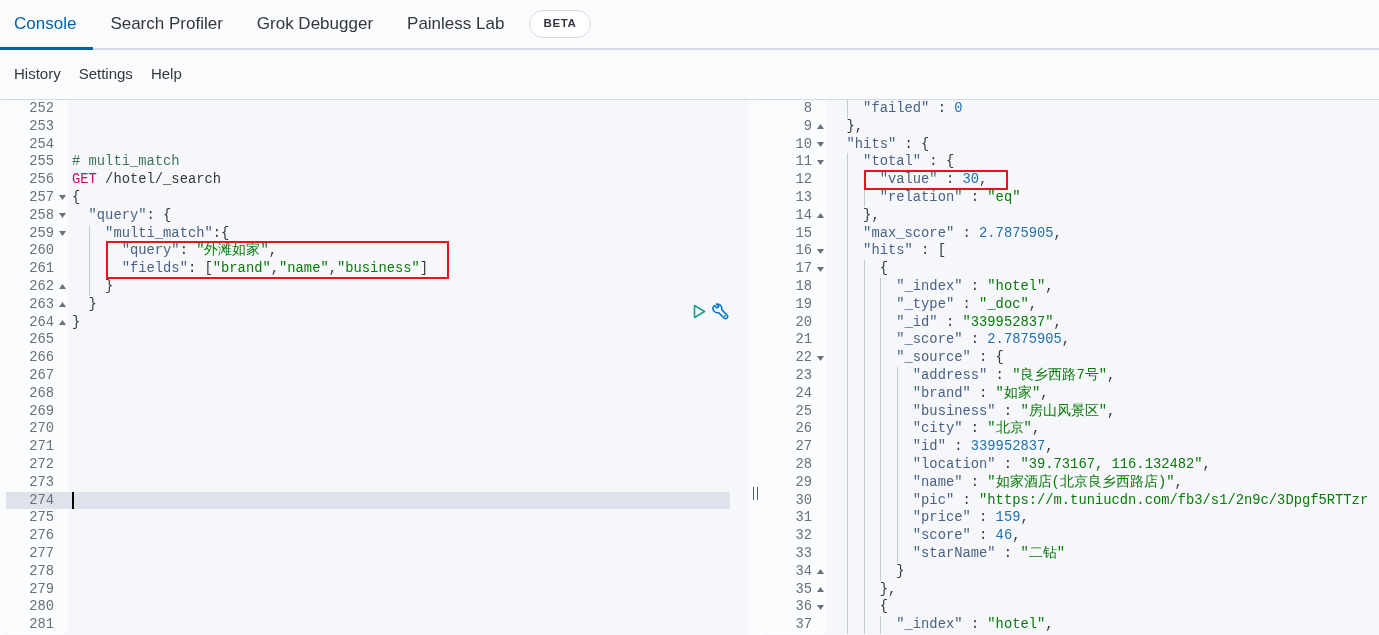 The height and width of the screenshot is (635, 1379). What do you see at coordinates (42, 411) in the screenshot?
I see `line-number: 269` at bounding box center [42, 411].